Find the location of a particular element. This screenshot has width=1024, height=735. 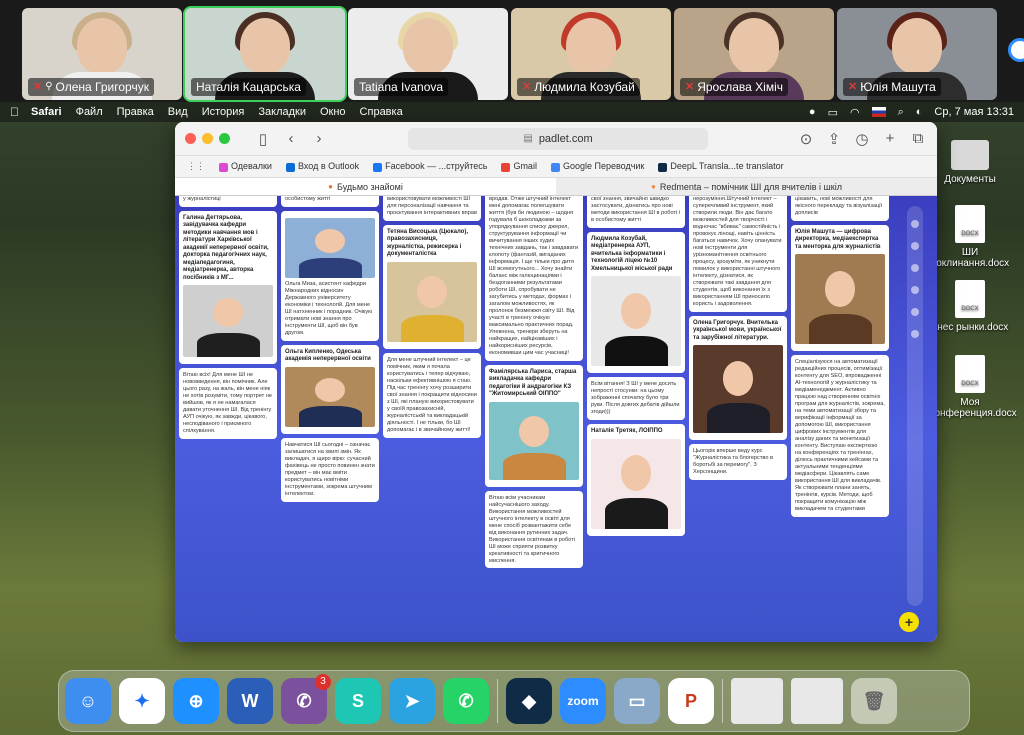

add-post-button: + is located at coordinates (909, 622).